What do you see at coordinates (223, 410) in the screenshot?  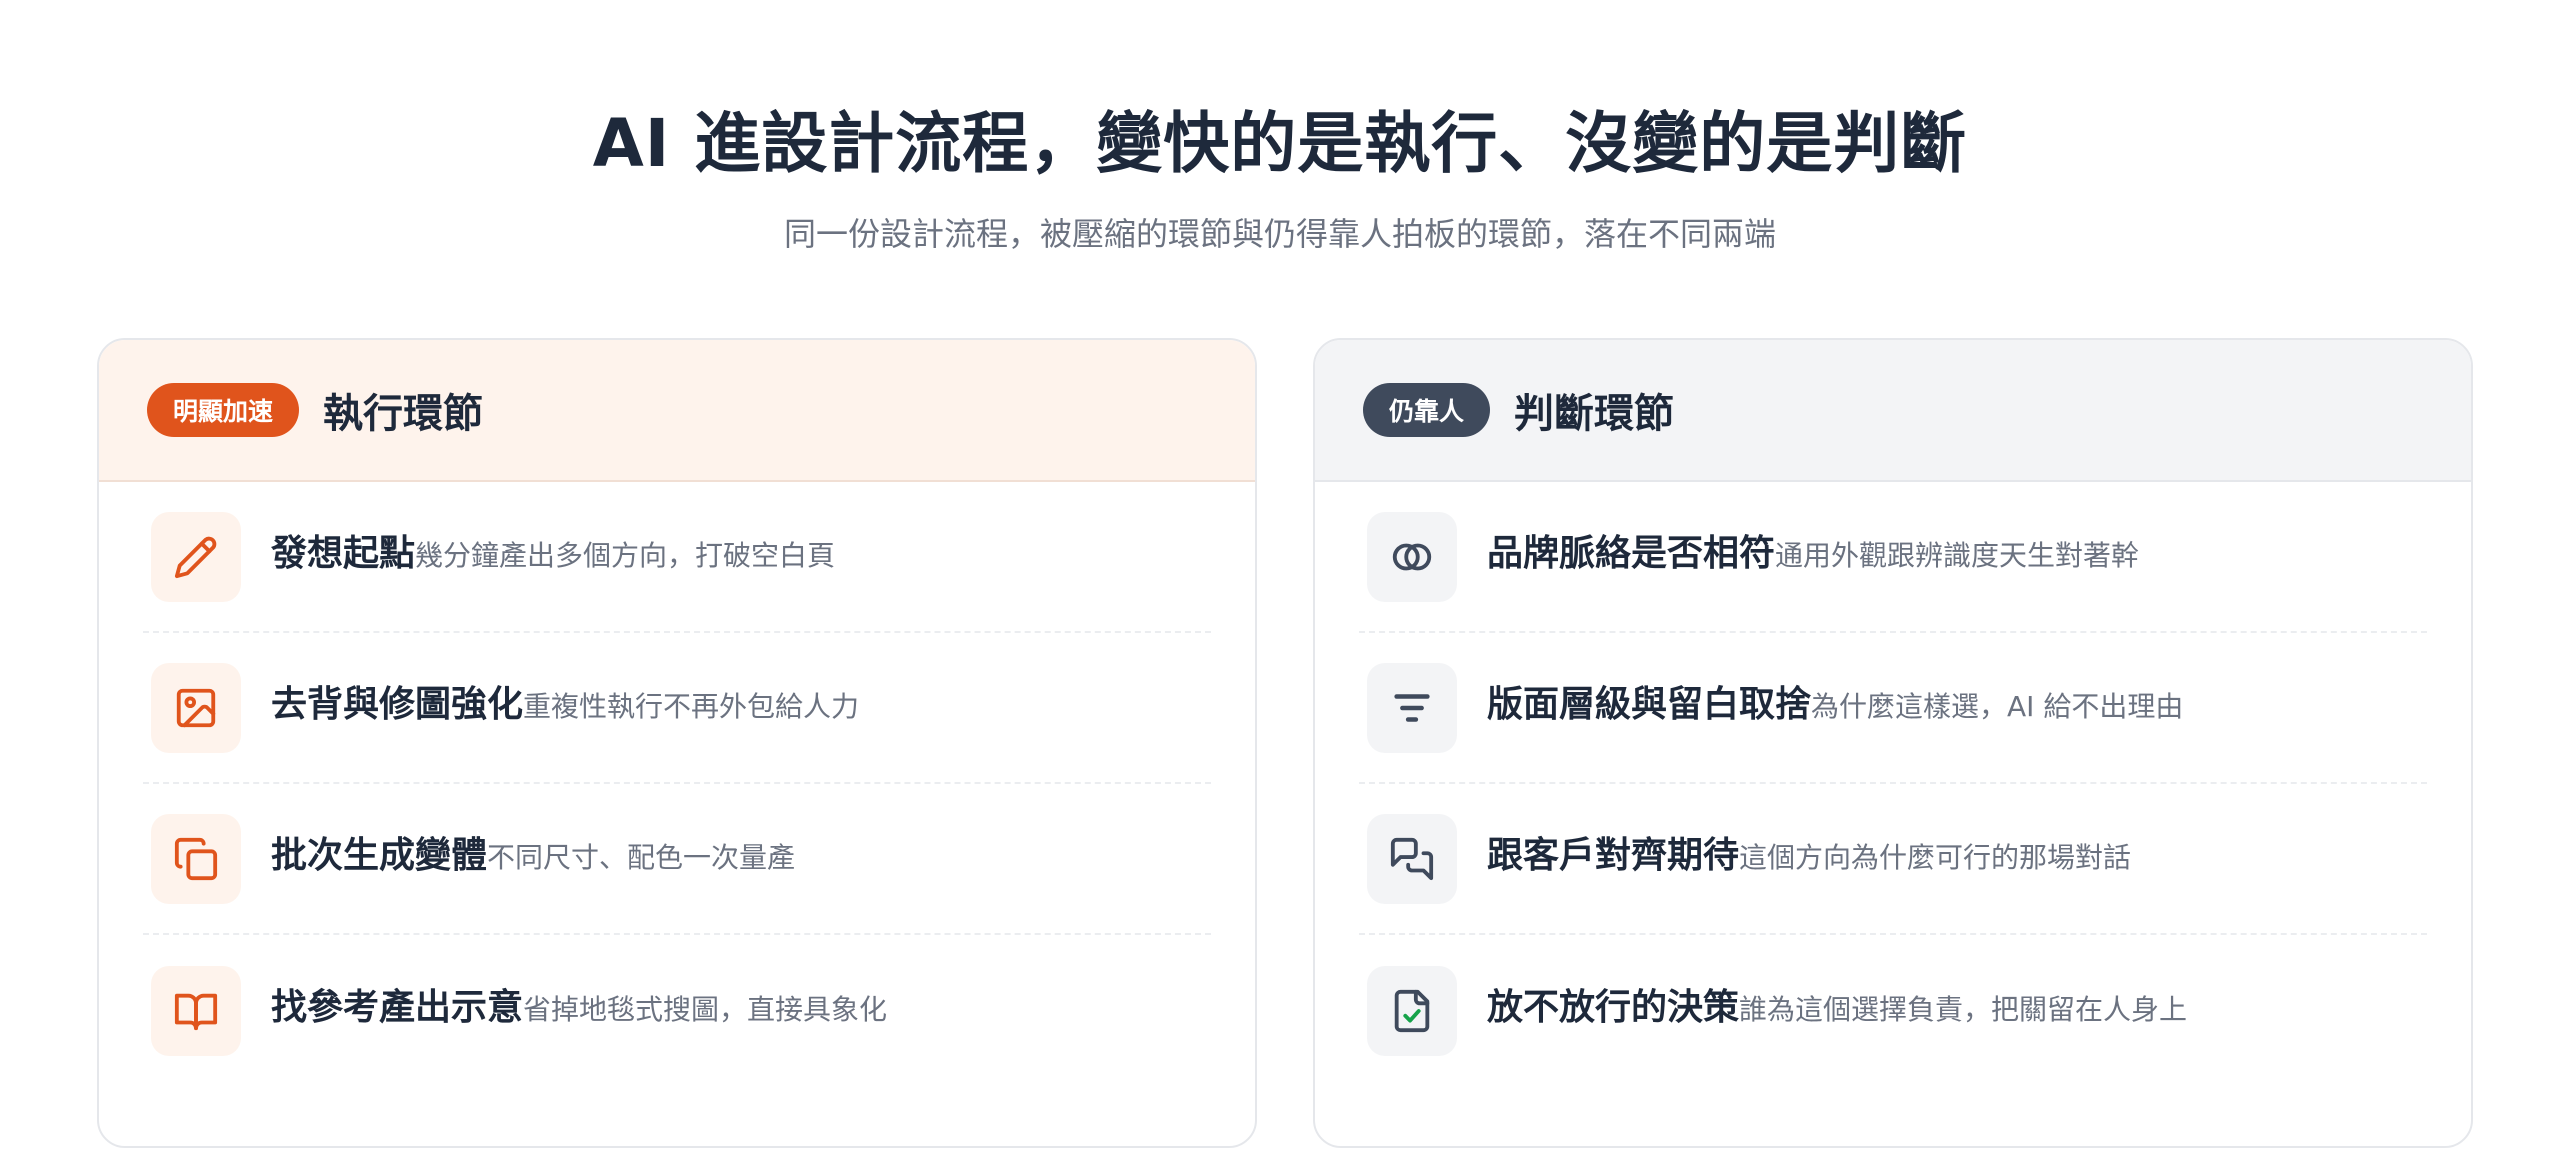 I see `speedup-badge: 明顯加速` at bounding box center [223, 410].